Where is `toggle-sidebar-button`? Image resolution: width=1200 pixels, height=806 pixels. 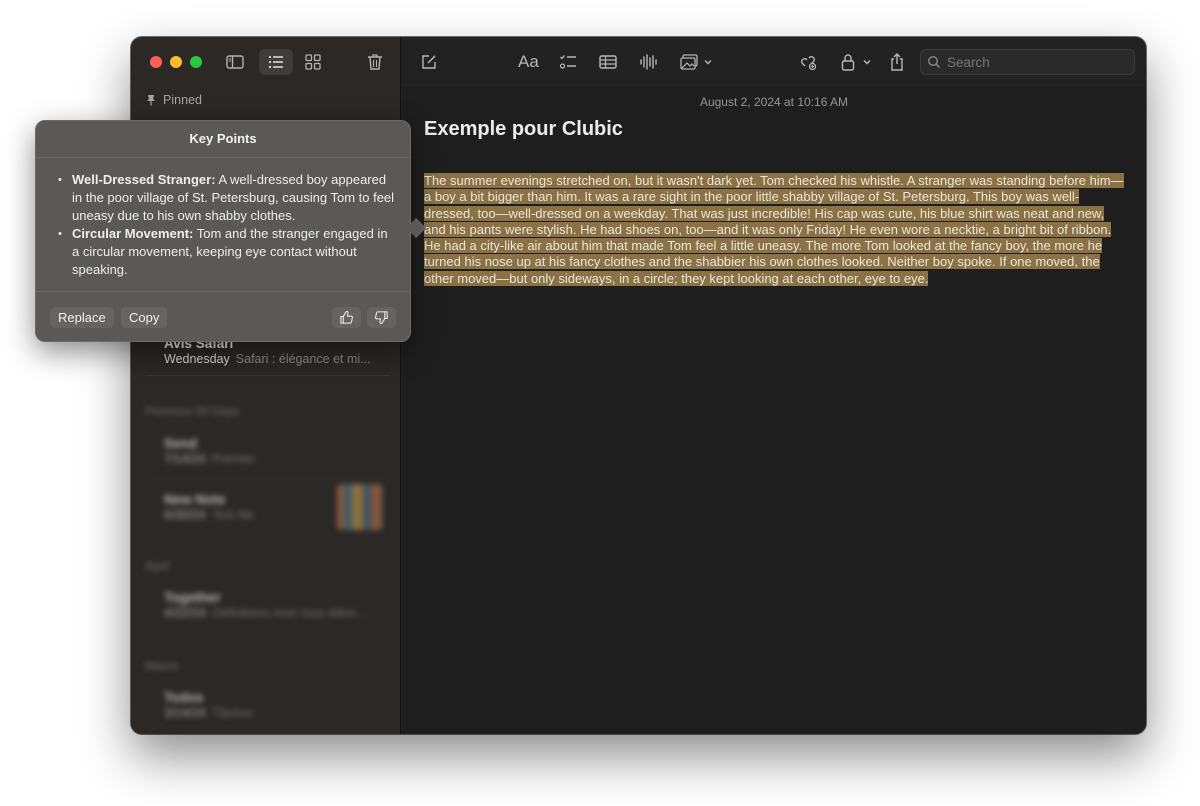 toggle-sidebar-button is located at coordinates (235, 62).